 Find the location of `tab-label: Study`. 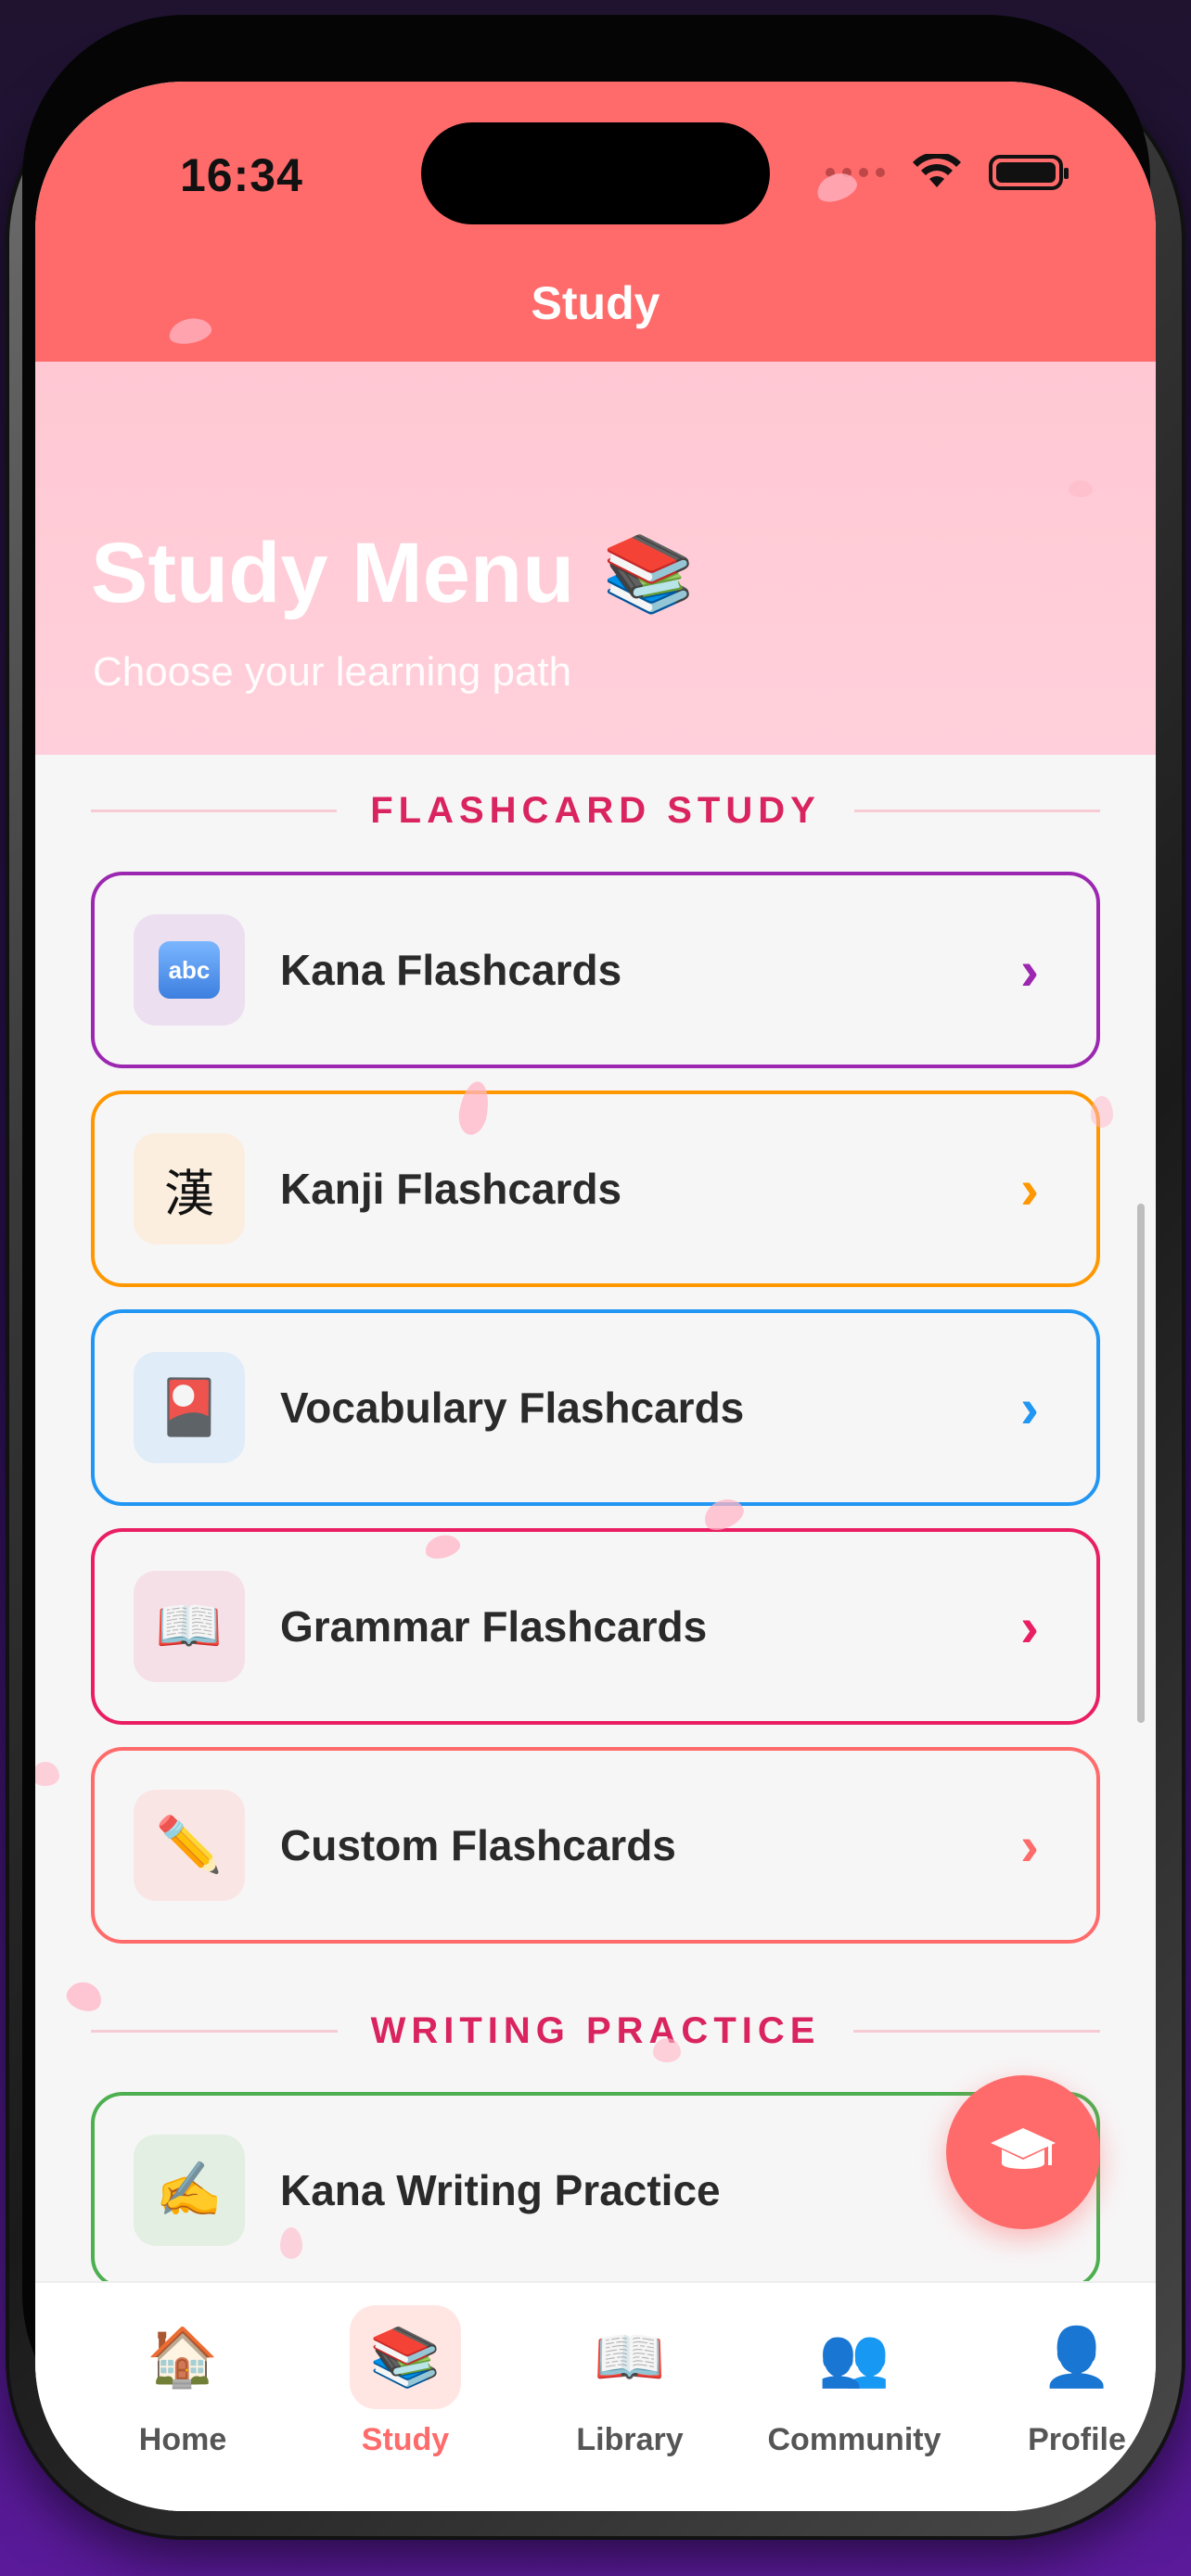

tab-label: Study is located at coordinates (405, 2439).